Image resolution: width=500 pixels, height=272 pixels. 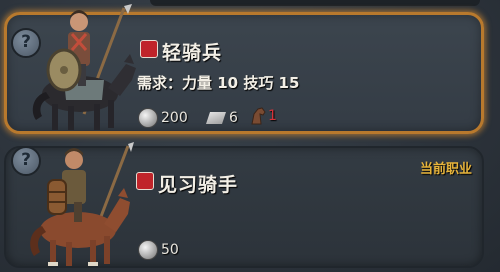 I want to click on silver-cost: 200, so click(x=163, y=118).